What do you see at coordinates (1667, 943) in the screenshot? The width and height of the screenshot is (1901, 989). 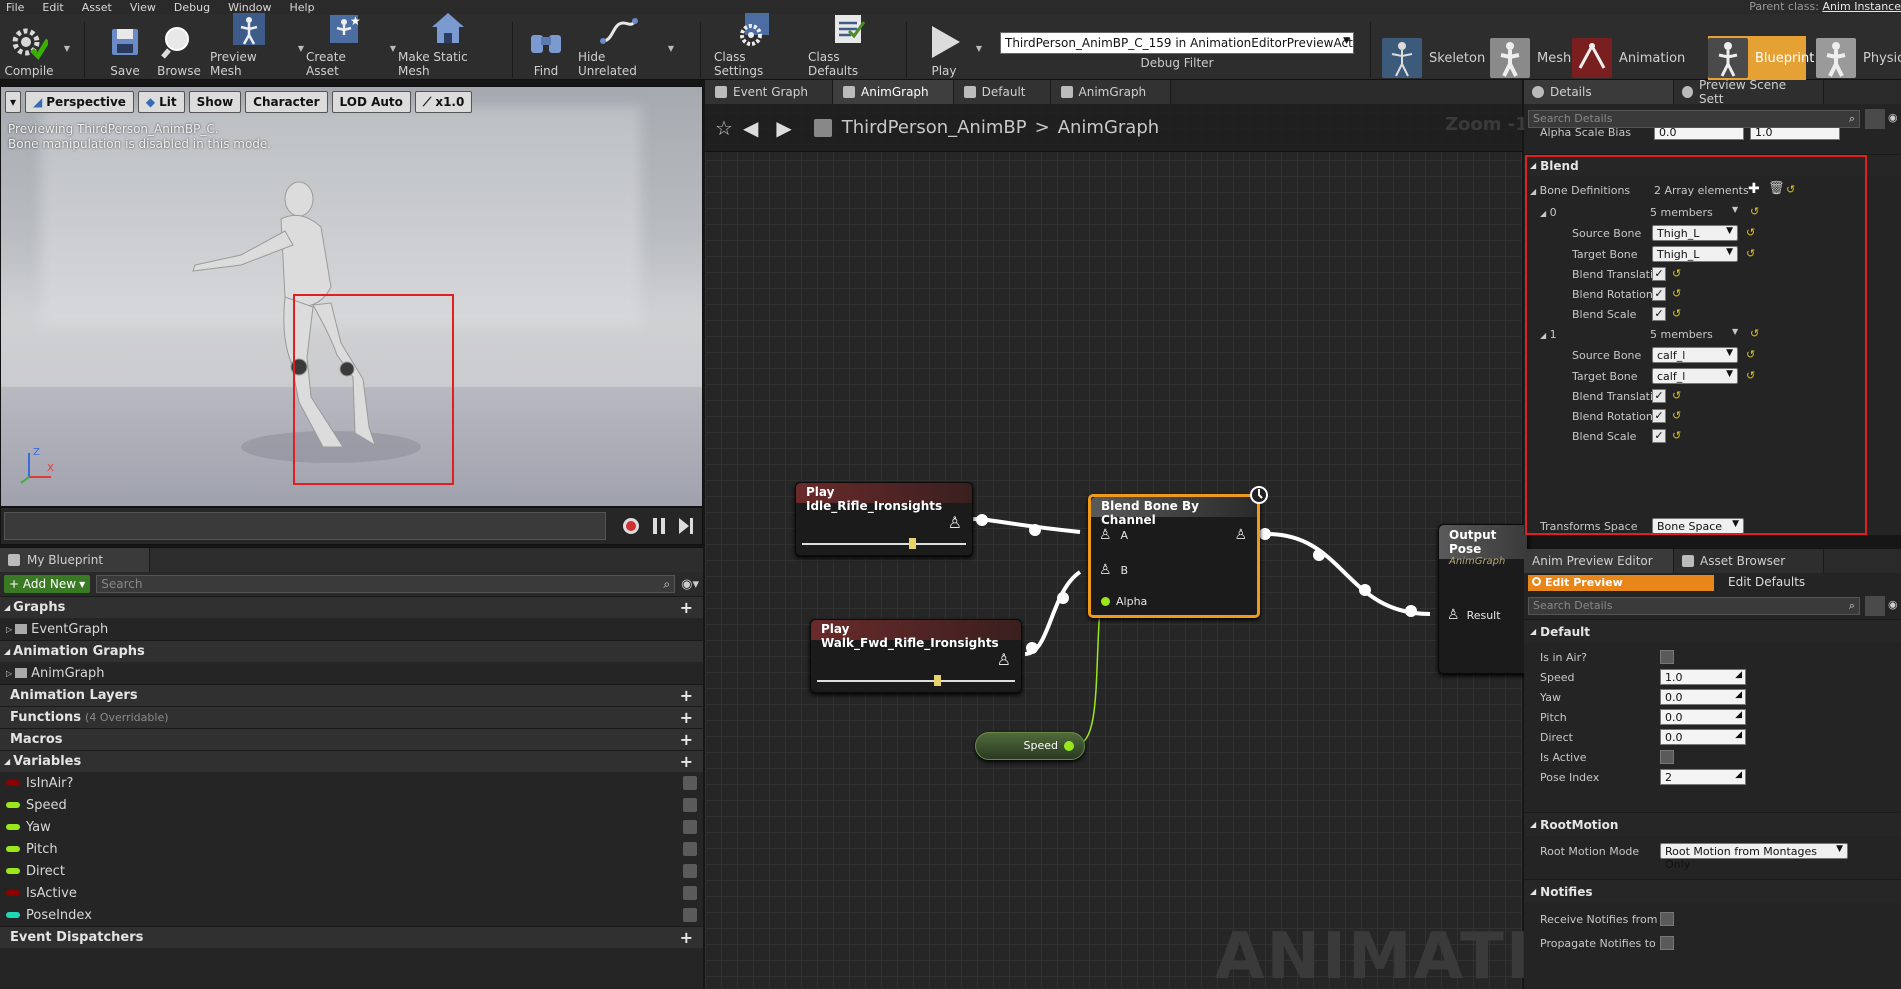 I see `propagate-notifies-checkbox` at bounding box center [1667, 943].